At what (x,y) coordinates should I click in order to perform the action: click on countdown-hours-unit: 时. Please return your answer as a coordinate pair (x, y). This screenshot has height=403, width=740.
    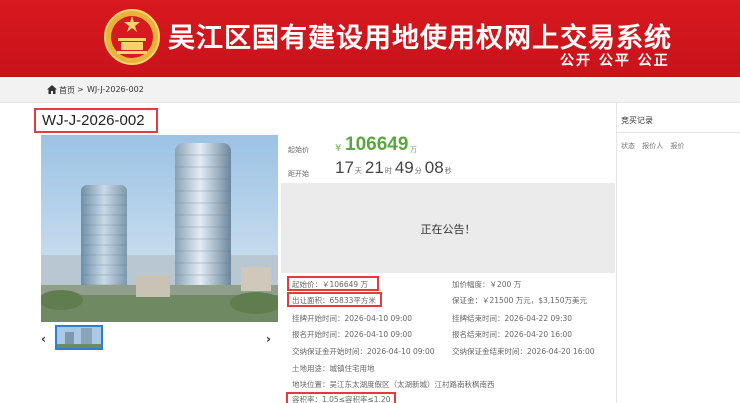
    Looking at the image, I should click on (388, 171).